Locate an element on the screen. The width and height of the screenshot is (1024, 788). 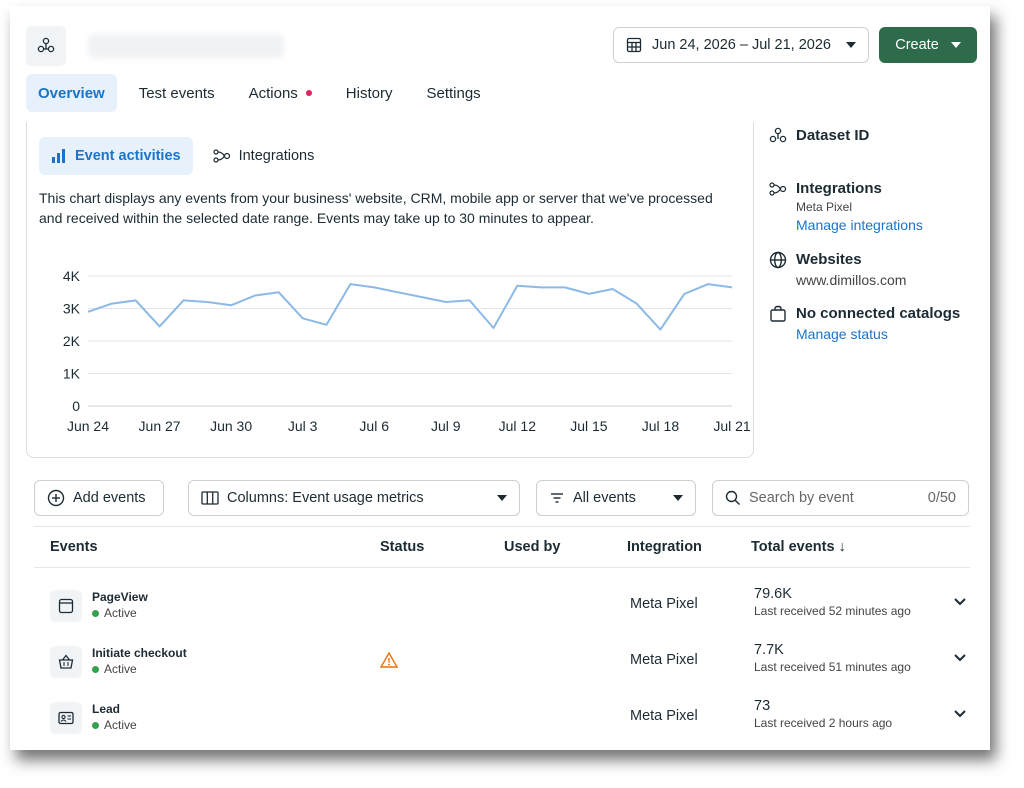
chart-subtabs: Event activities Integrations is located at coordinates (182, 156).